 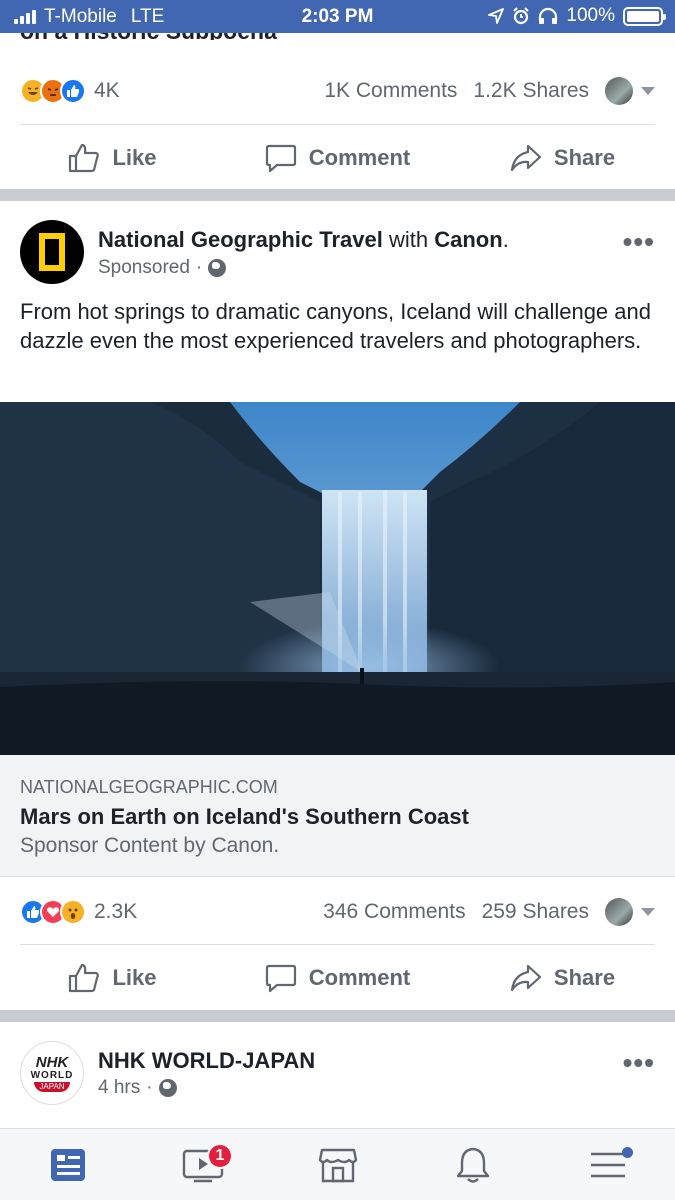 I want to click on news-feed-icon, so click(x=67, y=1164).